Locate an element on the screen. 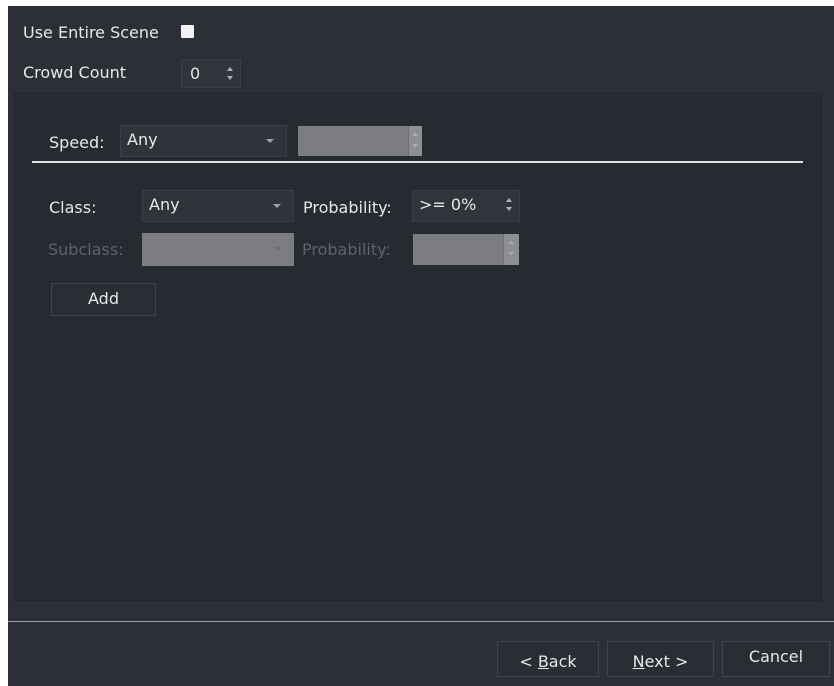 This screenshot has height=686, width=834. class-probability-value: >= 0% is located at coordinates (448, 204).